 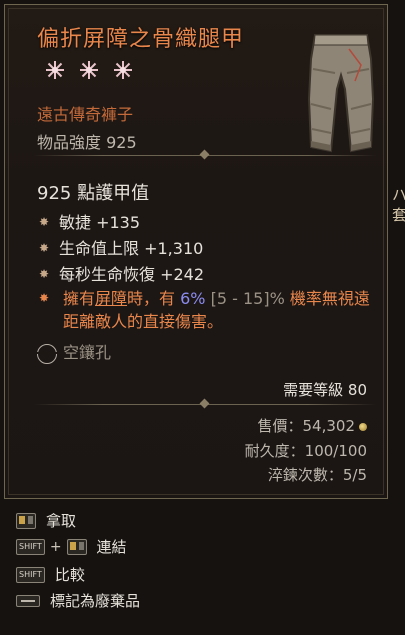 I want to click on mark-junk-hint: 標記為廢棄品, so click(x=78, y=600).